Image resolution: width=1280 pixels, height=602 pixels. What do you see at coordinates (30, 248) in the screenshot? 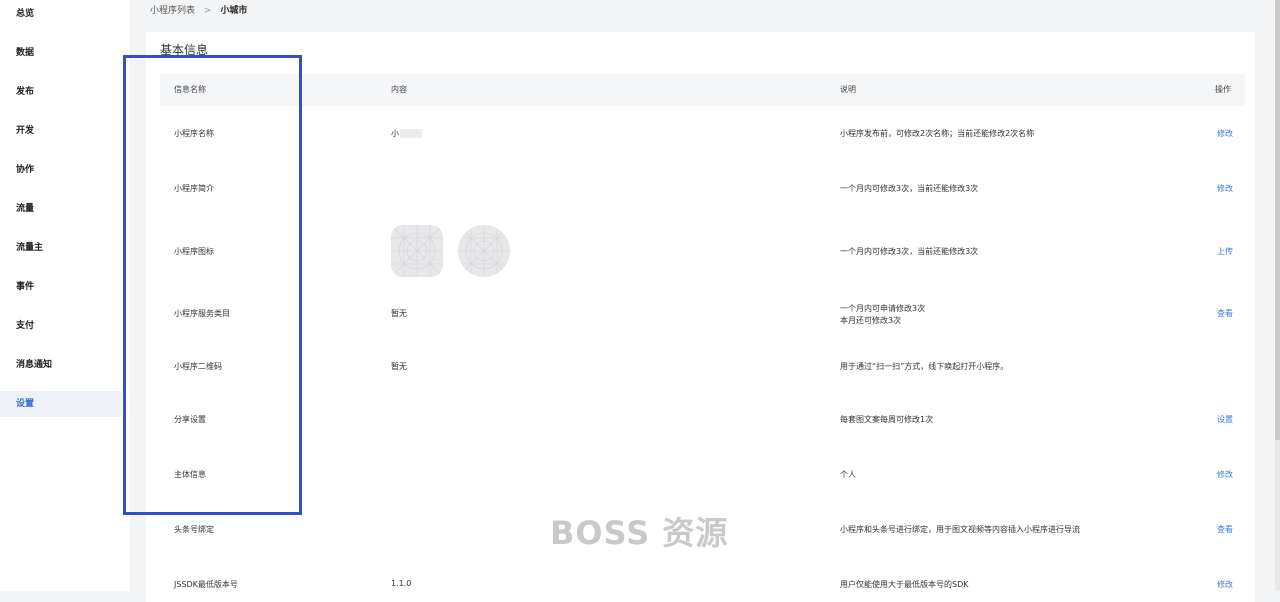
I see `sidebar-item-label: 流量主` at bounding box center [30, 248].